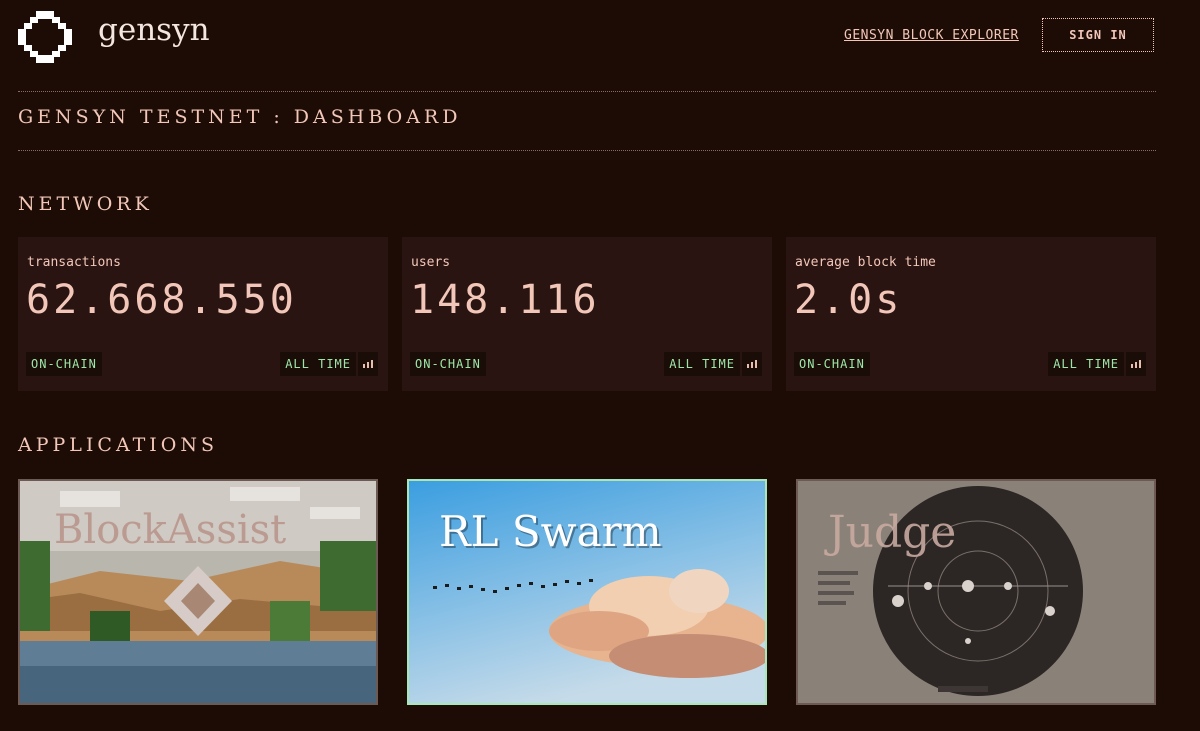 Image resolution: width=1200 pixels, height=731 pixels. Describe the element at coordinates (505, 300) in the screenshot. I see `stat-value: 148.116` at that location.